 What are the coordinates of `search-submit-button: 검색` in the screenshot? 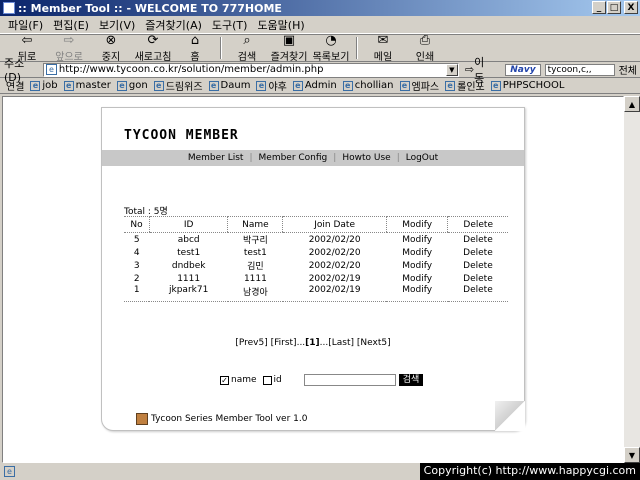 It's located at (411, 380).